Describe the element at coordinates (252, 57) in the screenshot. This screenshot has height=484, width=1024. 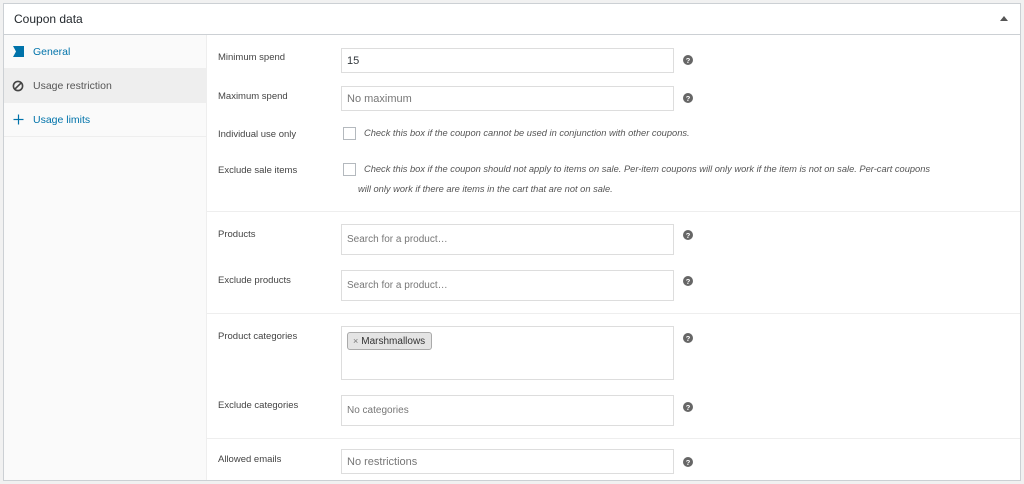
I see `minimum-spend-label: Minimum spend` at that location.